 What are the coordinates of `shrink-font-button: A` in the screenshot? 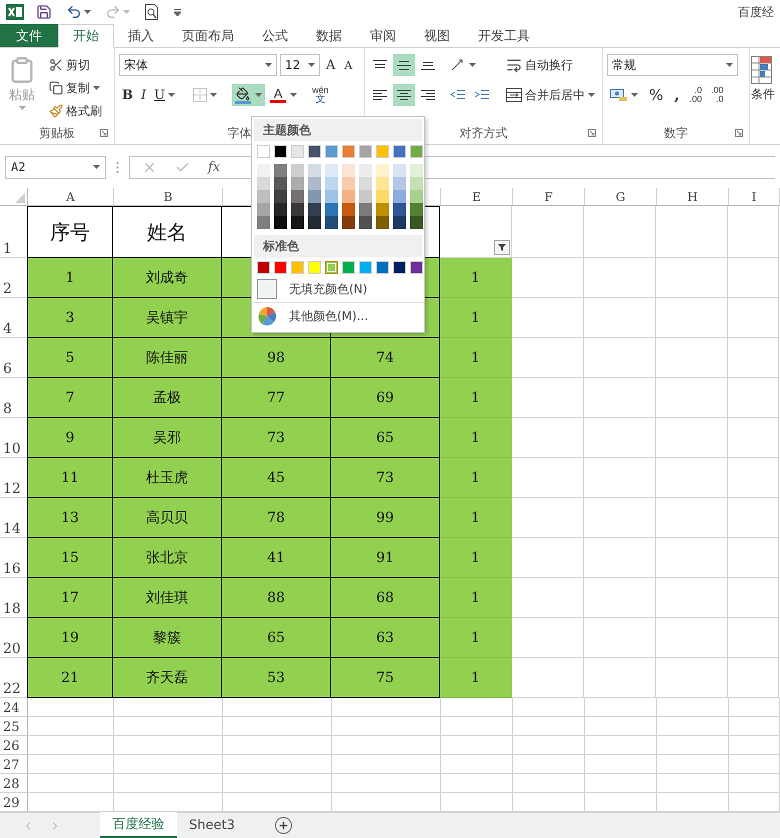 It's located at (348, 65).